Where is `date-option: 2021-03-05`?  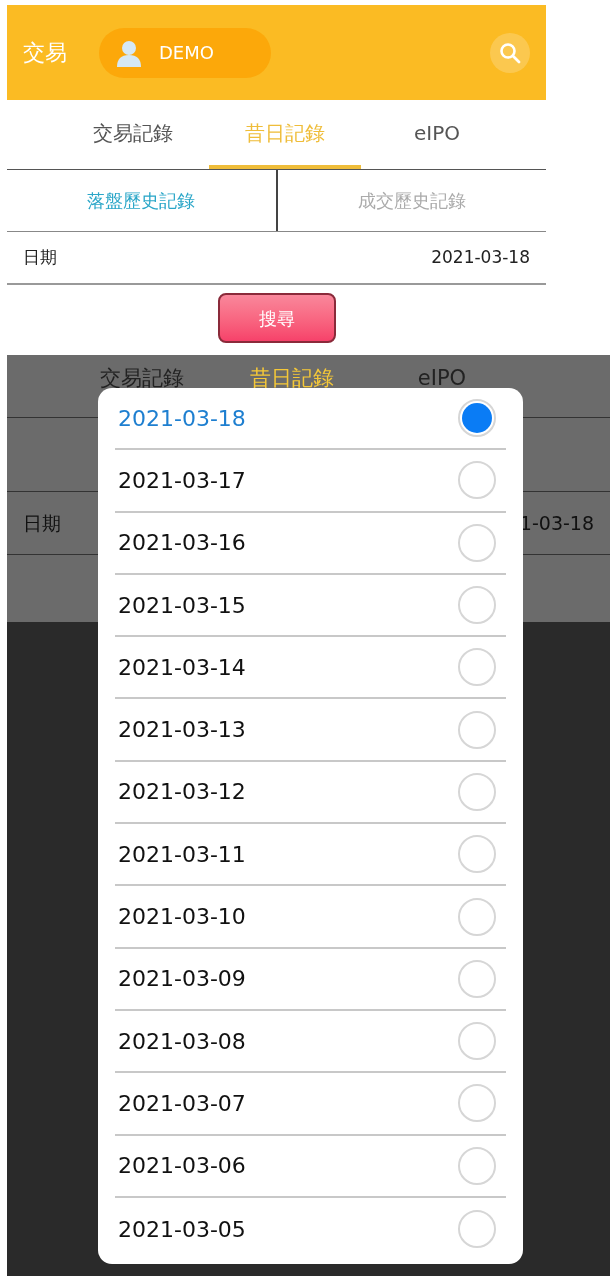
date-option: 2021-03-05 is located at coordinates (182, 1229).